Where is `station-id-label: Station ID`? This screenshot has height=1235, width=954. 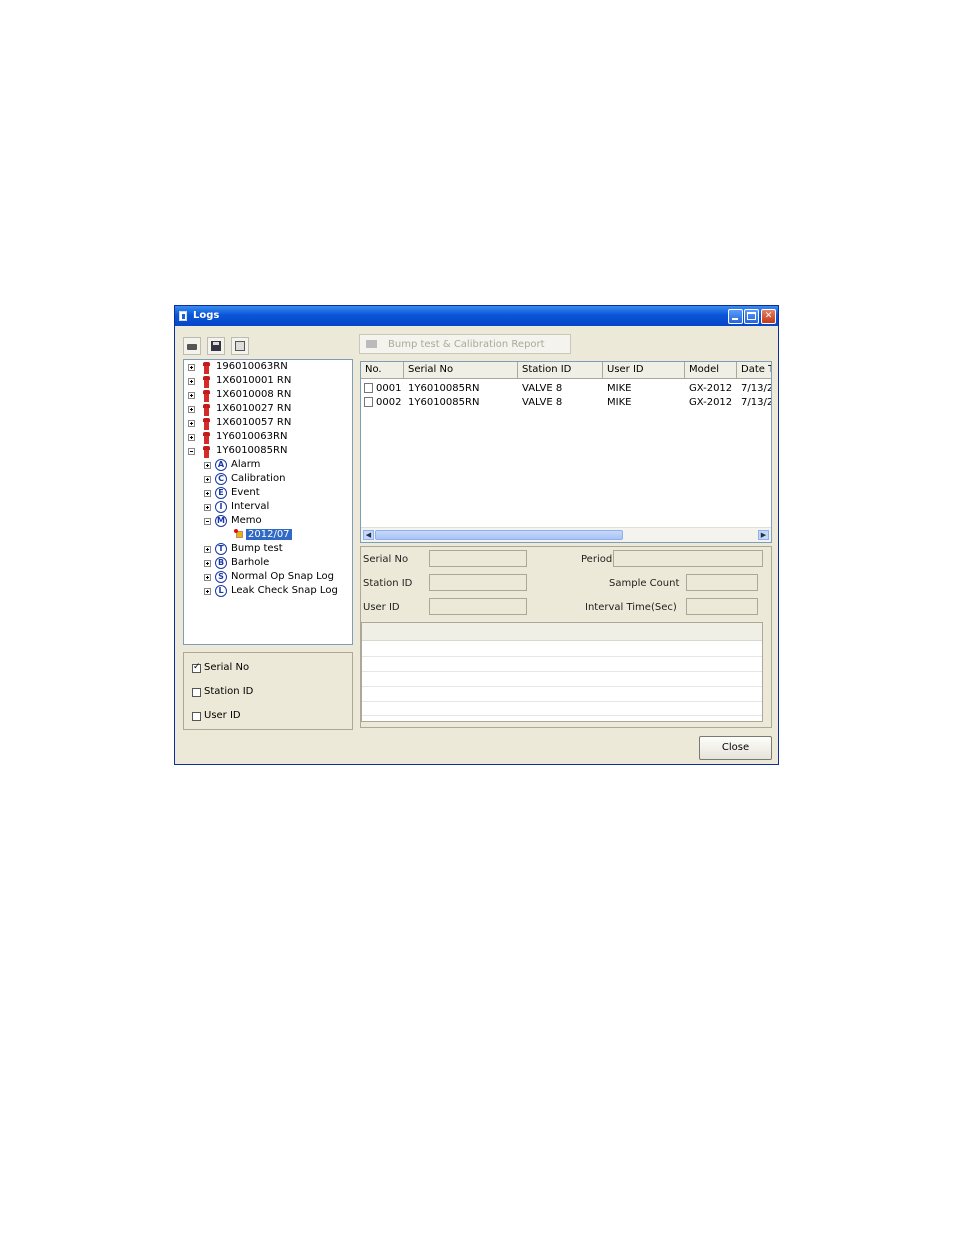
station-id-label: Station ID is located at coordinates (388, 583).